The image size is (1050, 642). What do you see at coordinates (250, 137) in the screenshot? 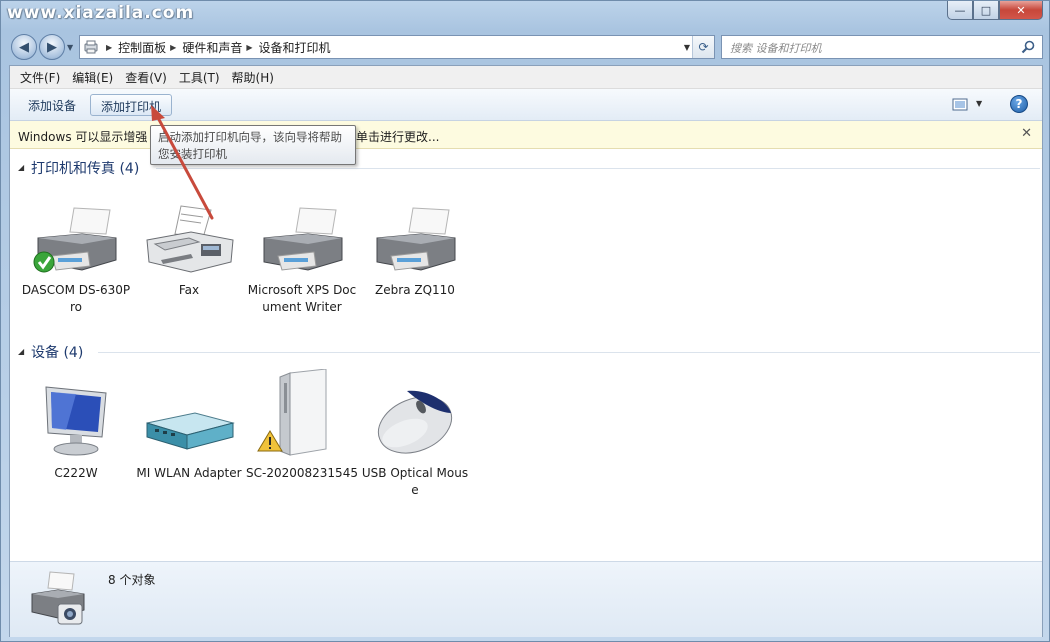
I see `tooltip-line-1: 启动添加打印机向导，该向导将帮助` at bounding box center [250, 137].